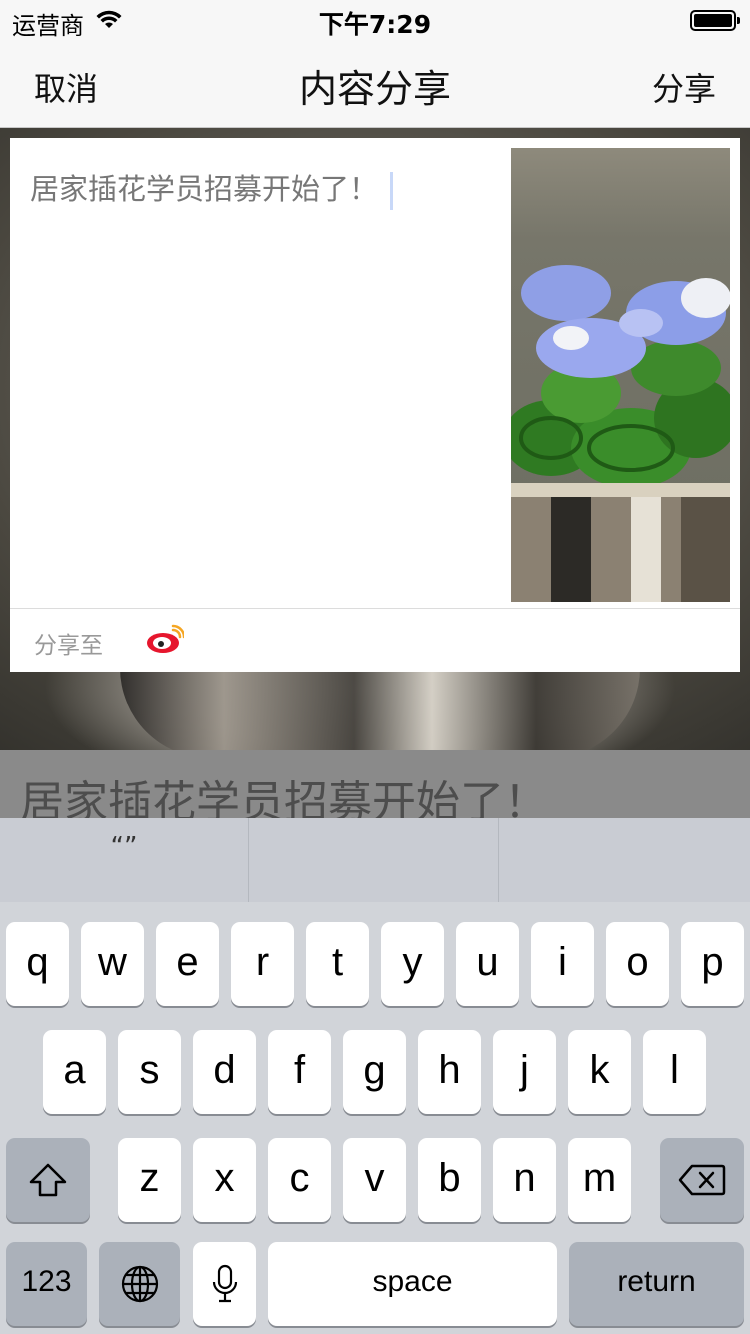 This screenshot has width=750, height=1334. I want to click on globe-key, so click(139, 1284).